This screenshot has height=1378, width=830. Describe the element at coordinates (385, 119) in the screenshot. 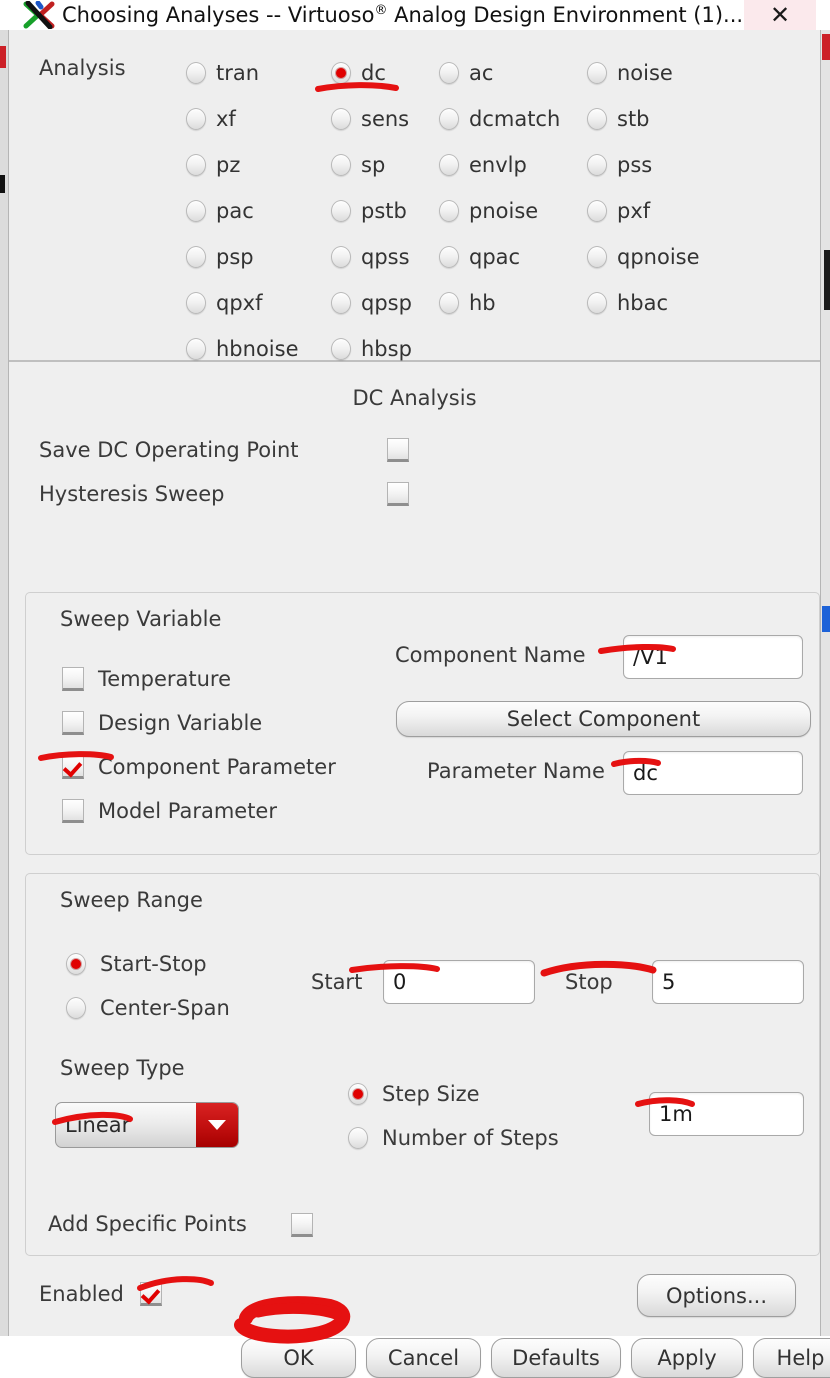

I see `analysis-option-sens: sens` at that location.